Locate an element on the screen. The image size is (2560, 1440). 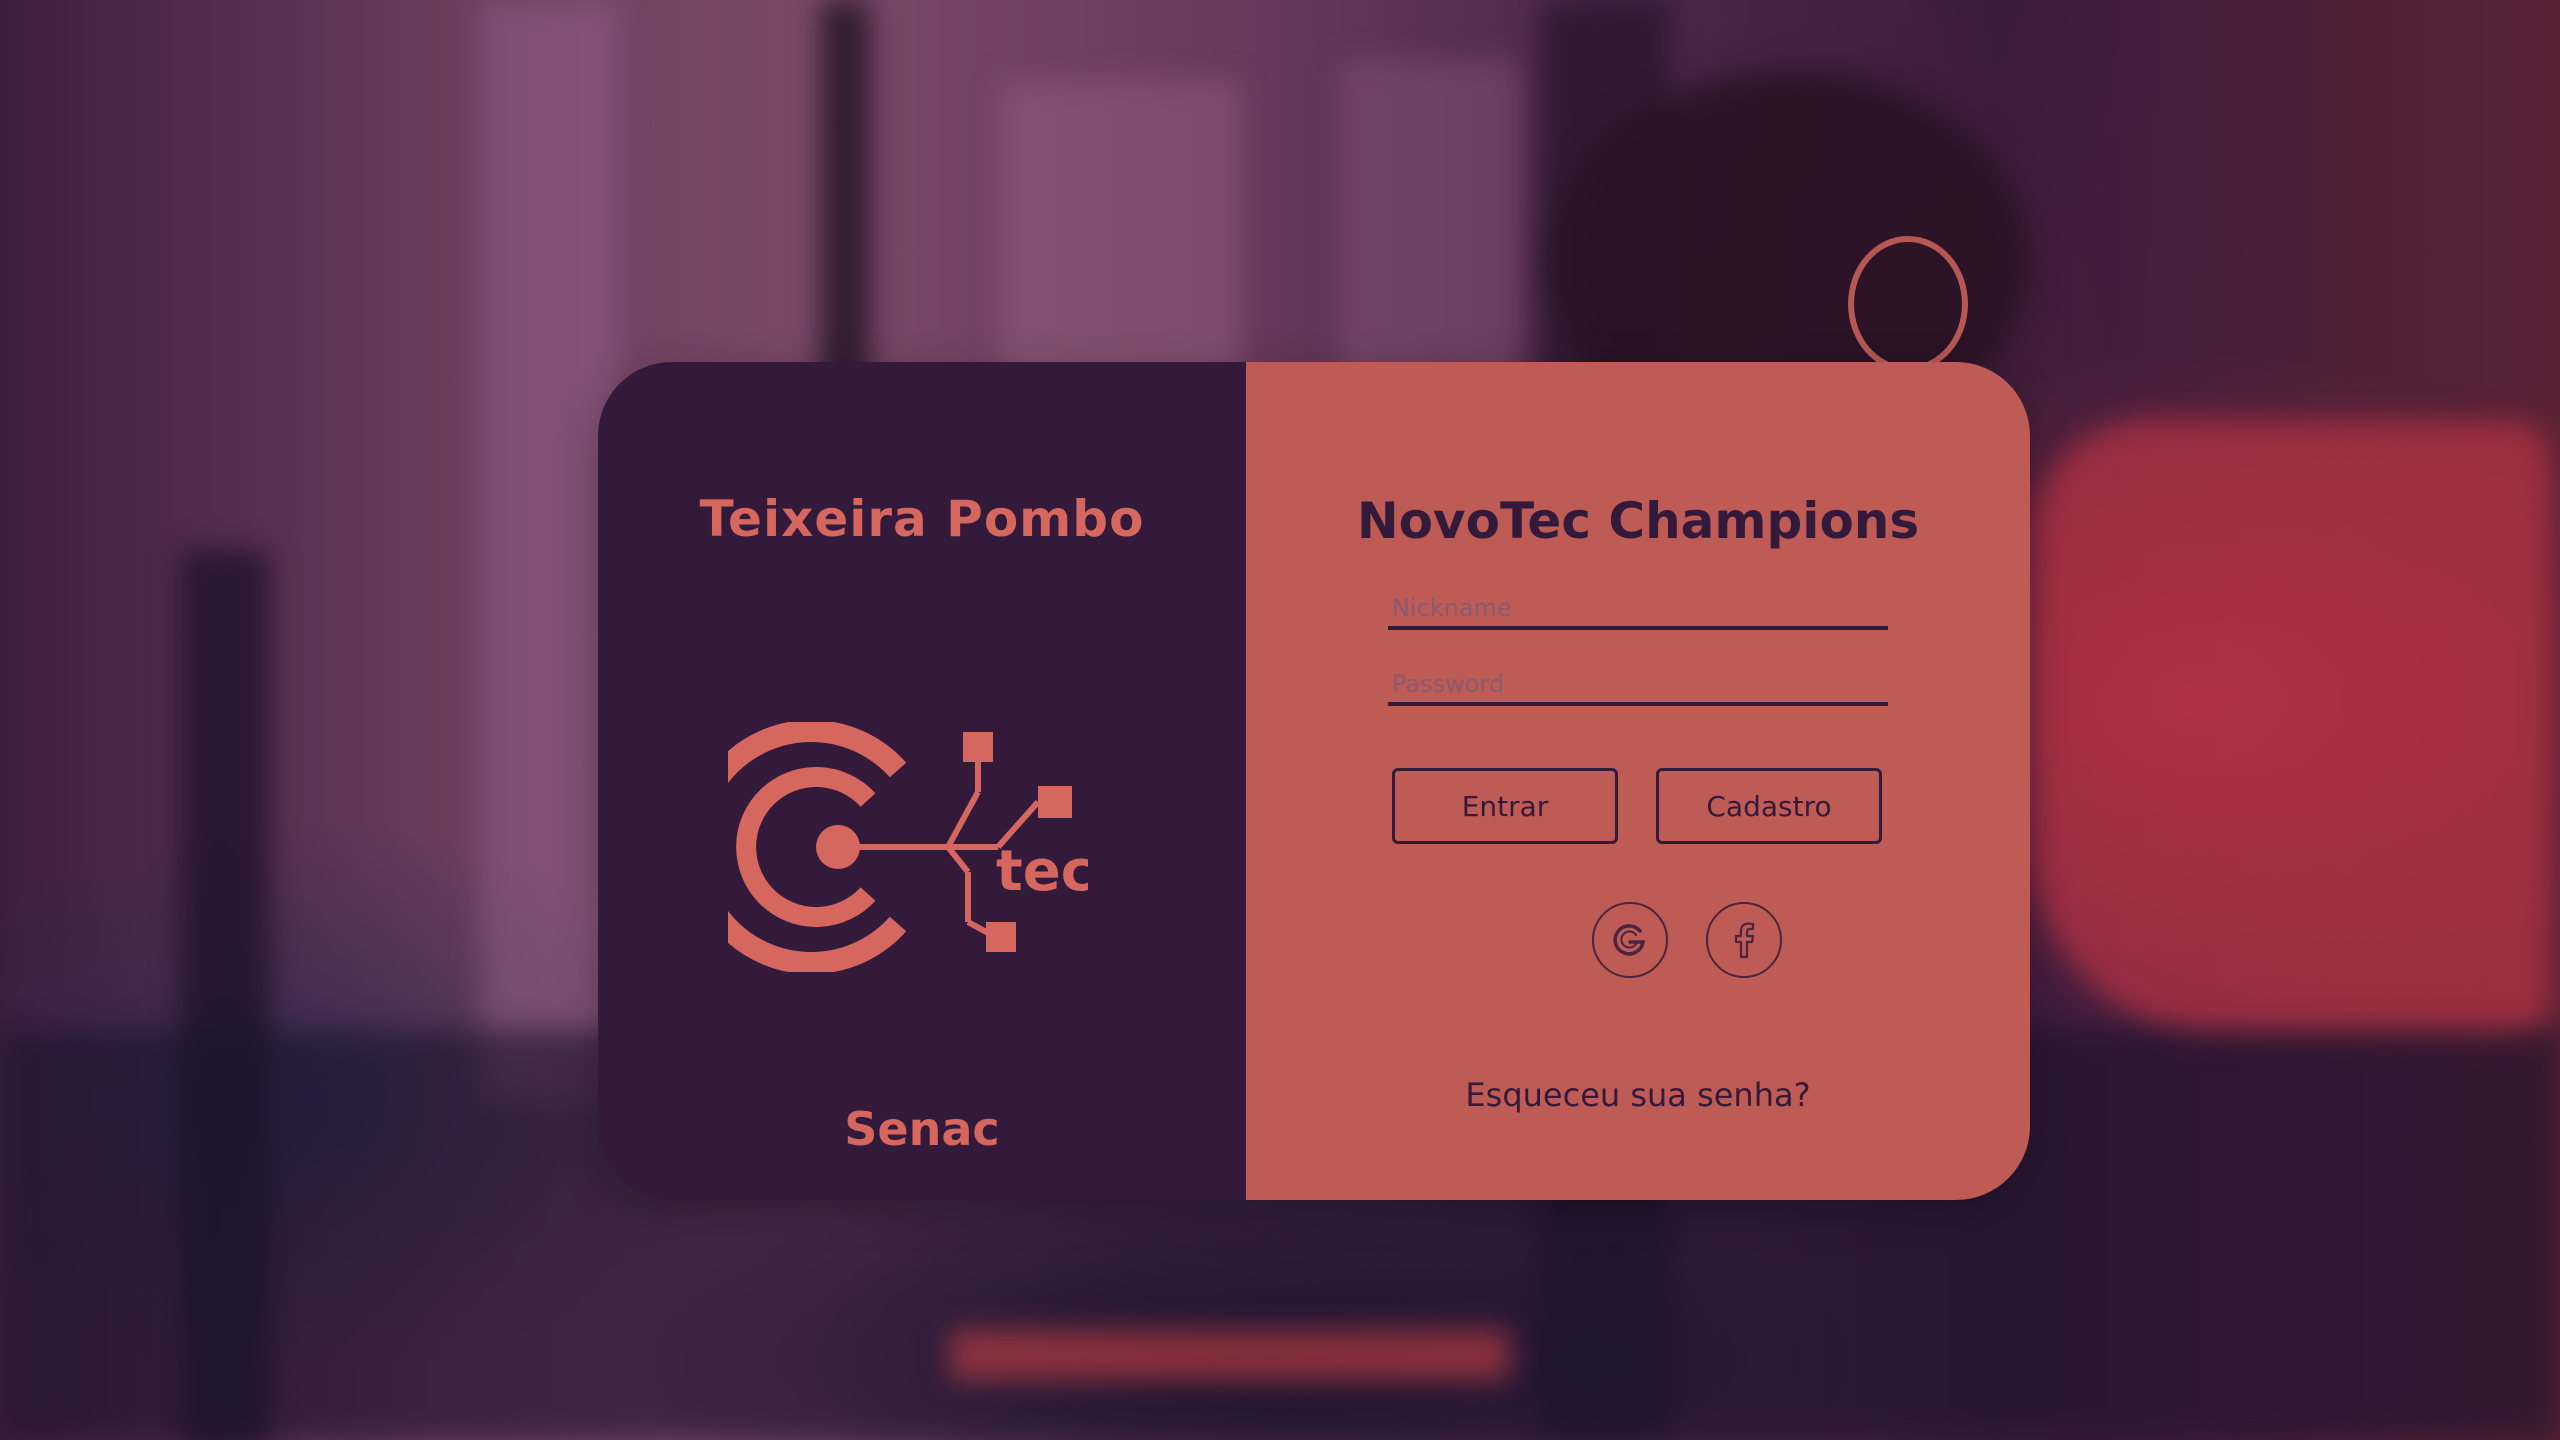
school-name: Teixeira Pombo is located at coordinates (922, 519).